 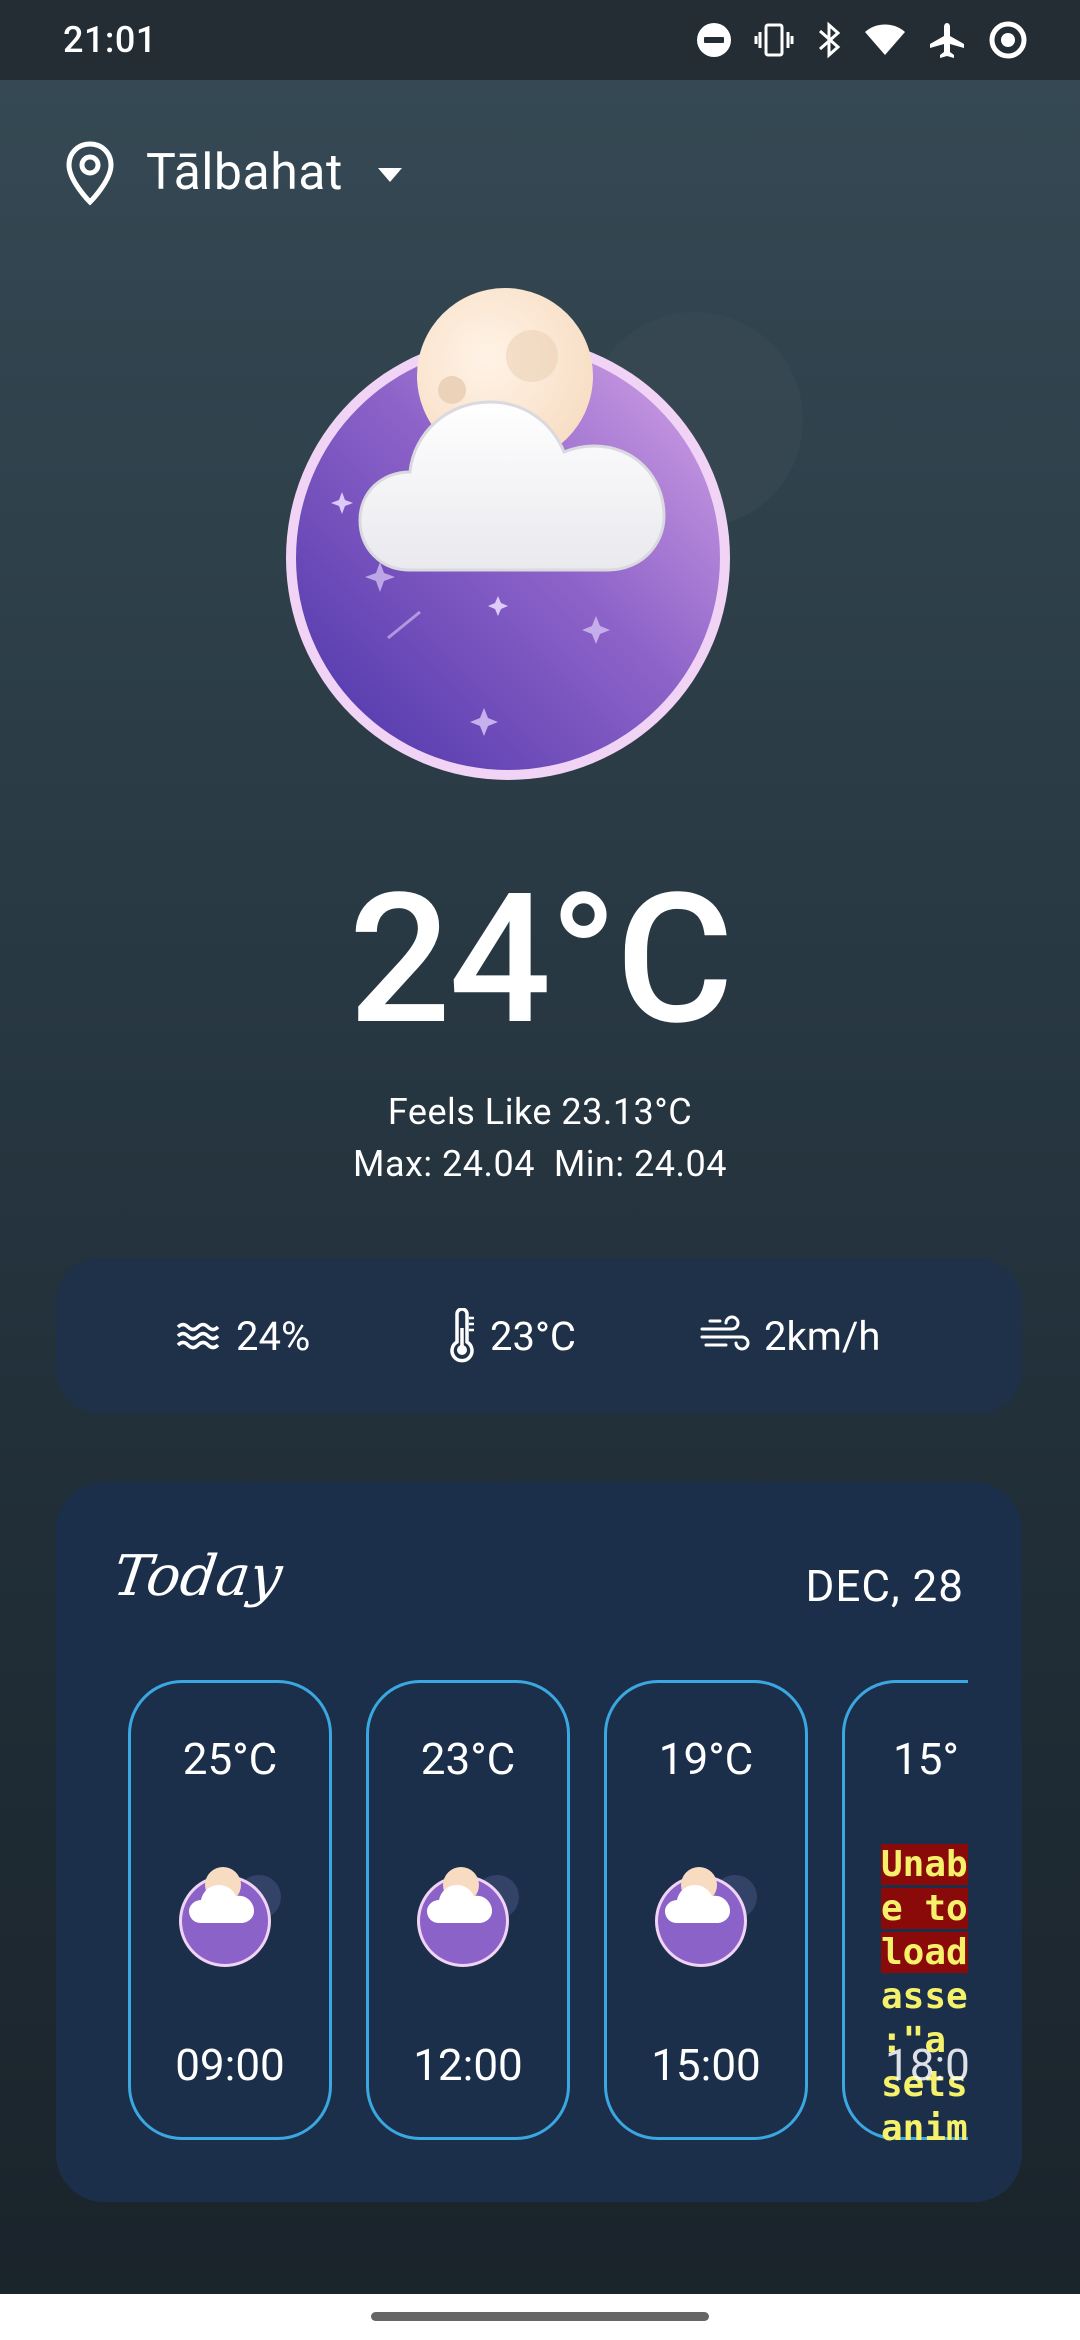 What do you see at coordinates (198, 1336) in the screenshot?
I see `humidity-waves-icon` at bounding box center [198, 1336].